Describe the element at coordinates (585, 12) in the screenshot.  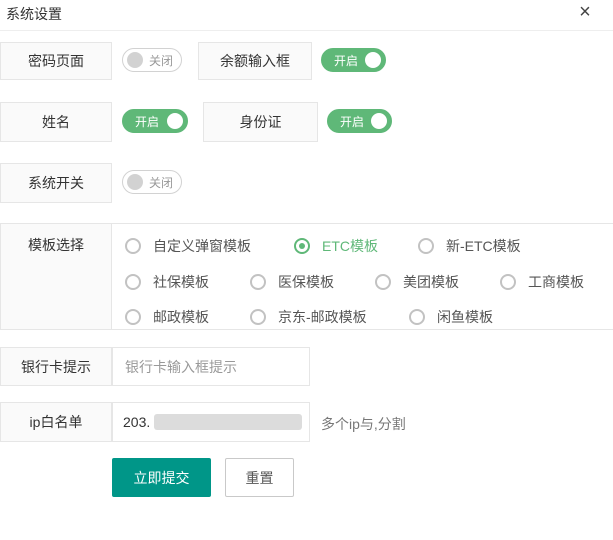
I see `close-icon: ×` at that location.